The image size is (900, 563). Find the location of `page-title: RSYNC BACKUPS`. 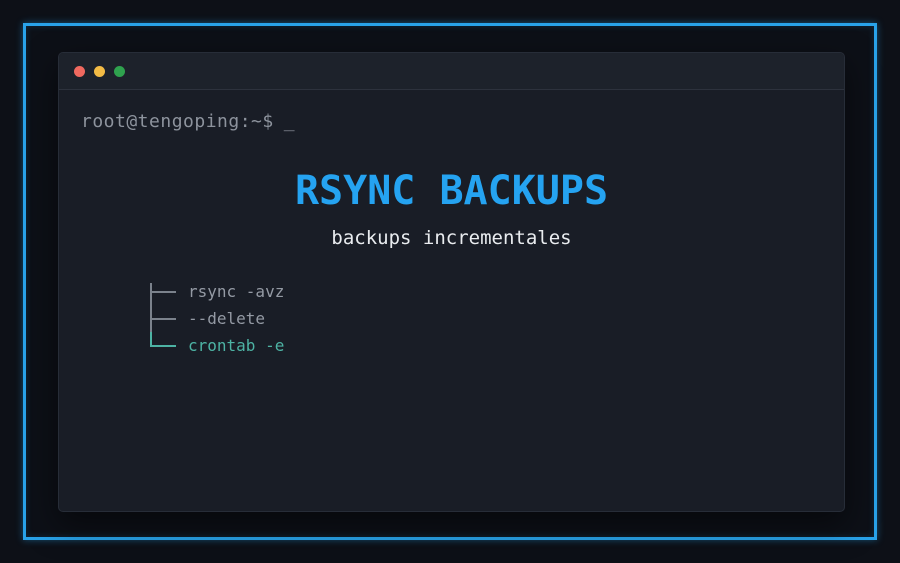

page-title: RSYNC BACKUPS is located at coordinates (451, 191).